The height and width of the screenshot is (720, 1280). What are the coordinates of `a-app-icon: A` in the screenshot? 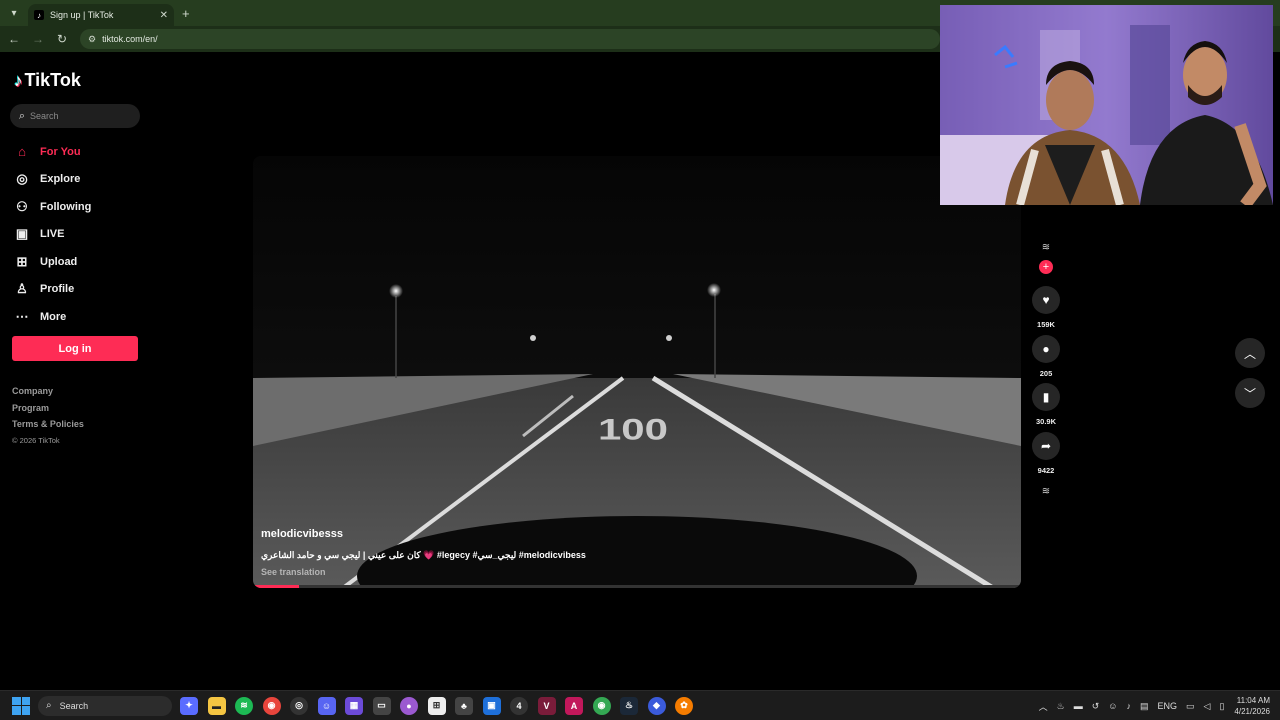 It's located at (574, 705).